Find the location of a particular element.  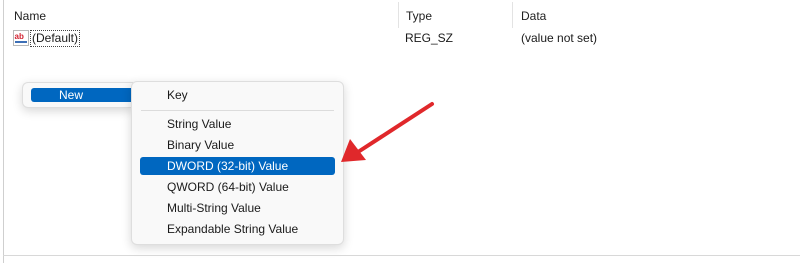

svg-text: ab is located at coordinates (19, 36).